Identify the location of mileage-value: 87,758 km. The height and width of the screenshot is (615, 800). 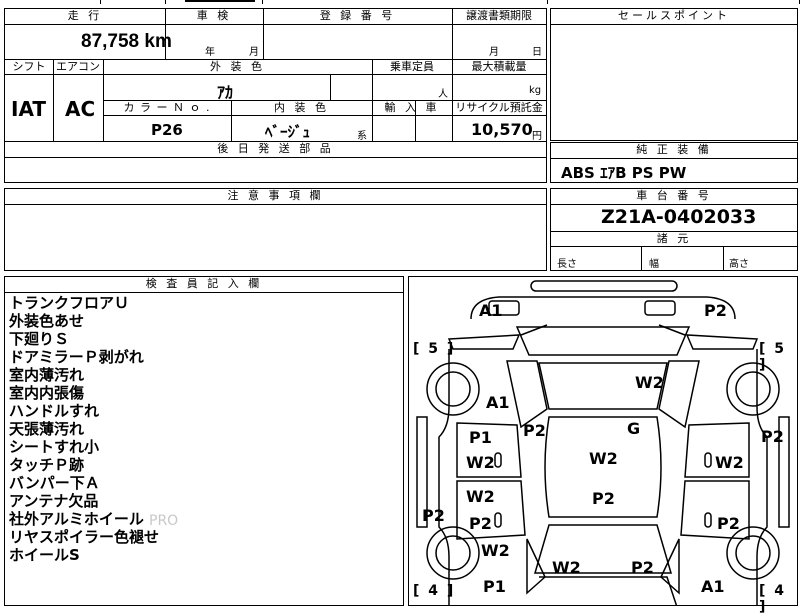
(126, 41).